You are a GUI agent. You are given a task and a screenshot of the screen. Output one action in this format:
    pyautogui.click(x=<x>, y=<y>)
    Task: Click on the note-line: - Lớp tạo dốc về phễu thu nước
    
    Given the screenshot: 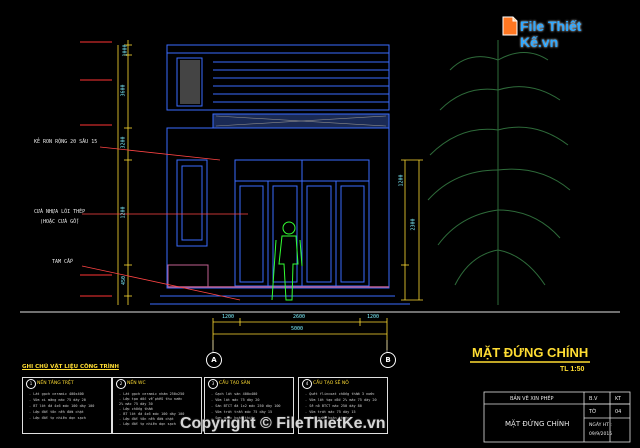 What is the action you would take?
    pyautogui.click(x=151, y=399)
    